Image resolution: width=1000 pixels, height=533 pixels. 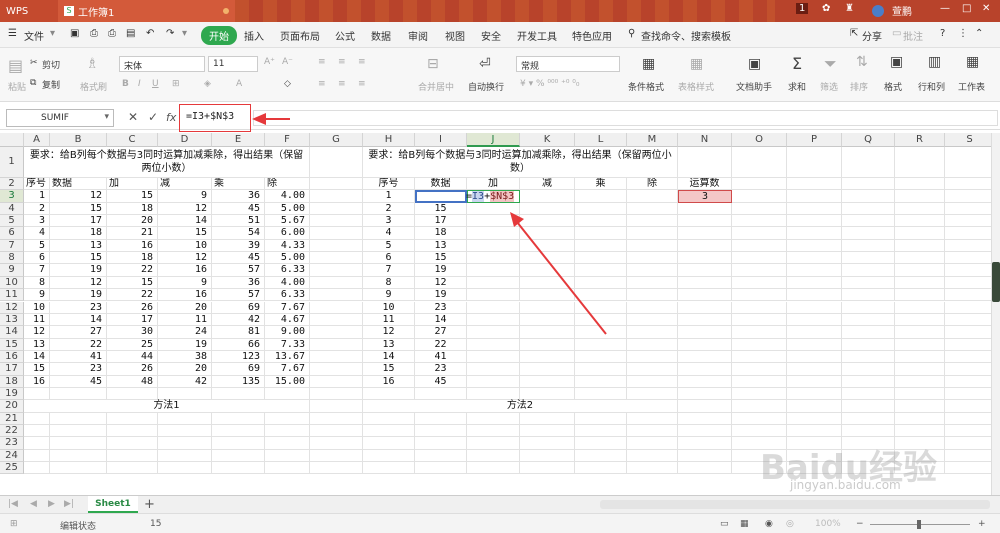 What do you see at coordinates (920, 140) in the screenshot?
I see `column-header: R` at bounding box center [920, 140].